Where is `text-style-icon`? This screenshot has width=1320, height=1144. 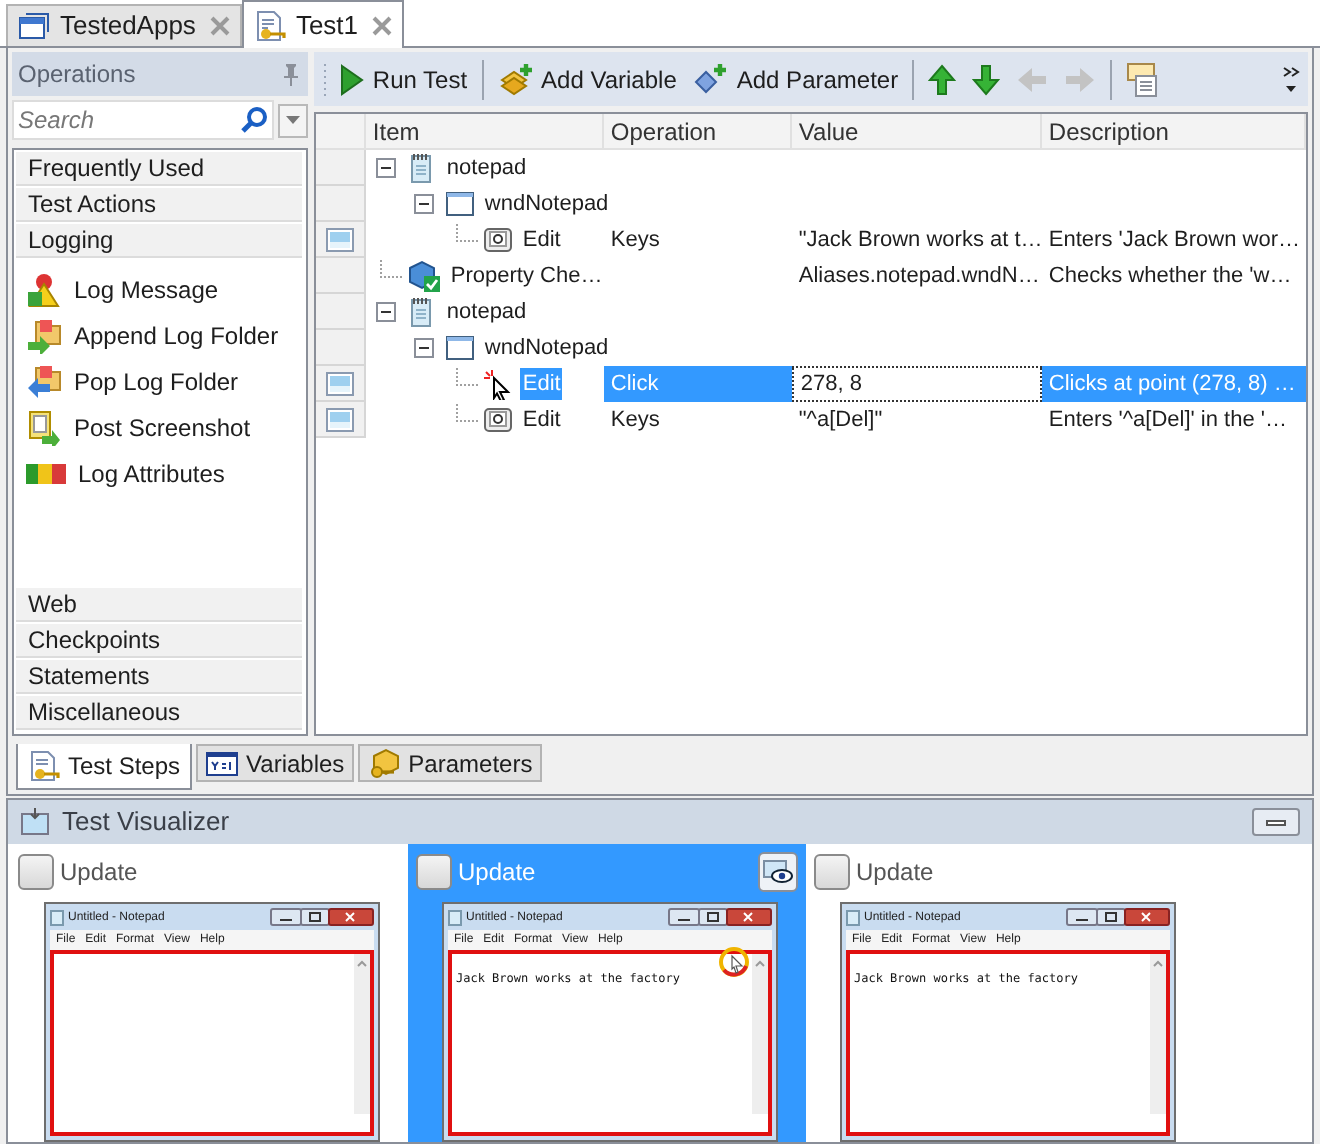 text-style-icon is located at coordinates (46, 473).